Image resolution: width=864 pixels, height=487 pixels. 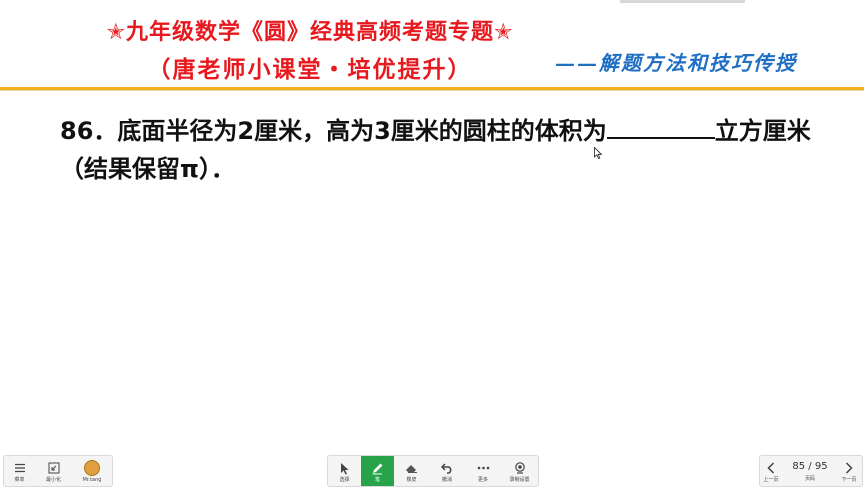 I want to click on select-tool-label: 选择, so click(x=344, y=480).